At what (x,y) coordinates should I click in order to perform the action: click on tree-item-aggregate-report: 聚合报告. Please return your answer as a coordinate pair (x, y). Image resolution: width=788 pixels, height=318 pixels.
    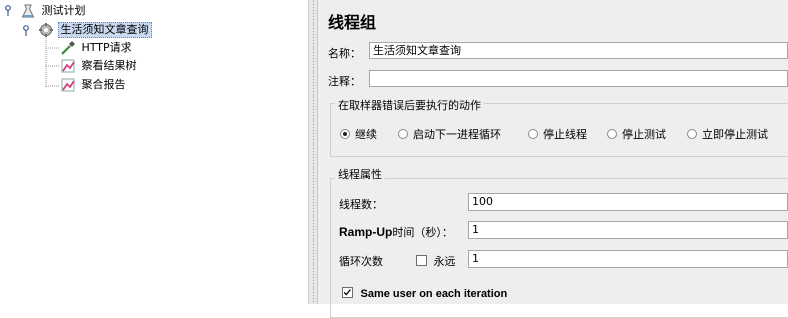
    Looking at the image, I should click on (94, 85).